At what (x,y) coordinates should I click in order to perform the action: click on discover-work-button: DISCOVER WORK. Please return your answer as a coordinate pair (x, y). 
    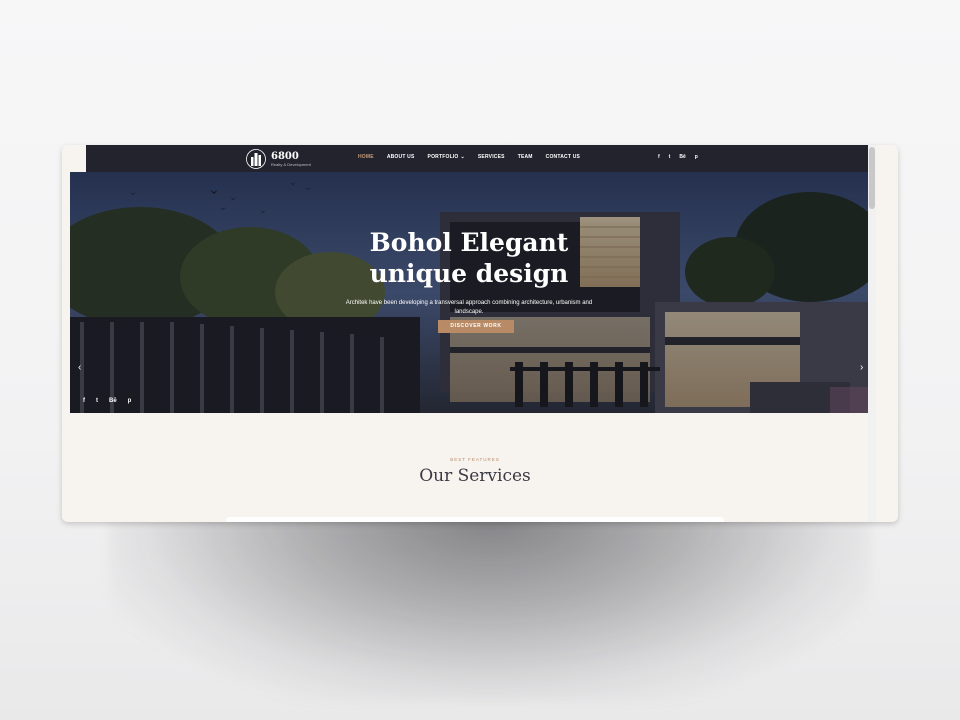
    Looking at the image, I should click on (476, 326).